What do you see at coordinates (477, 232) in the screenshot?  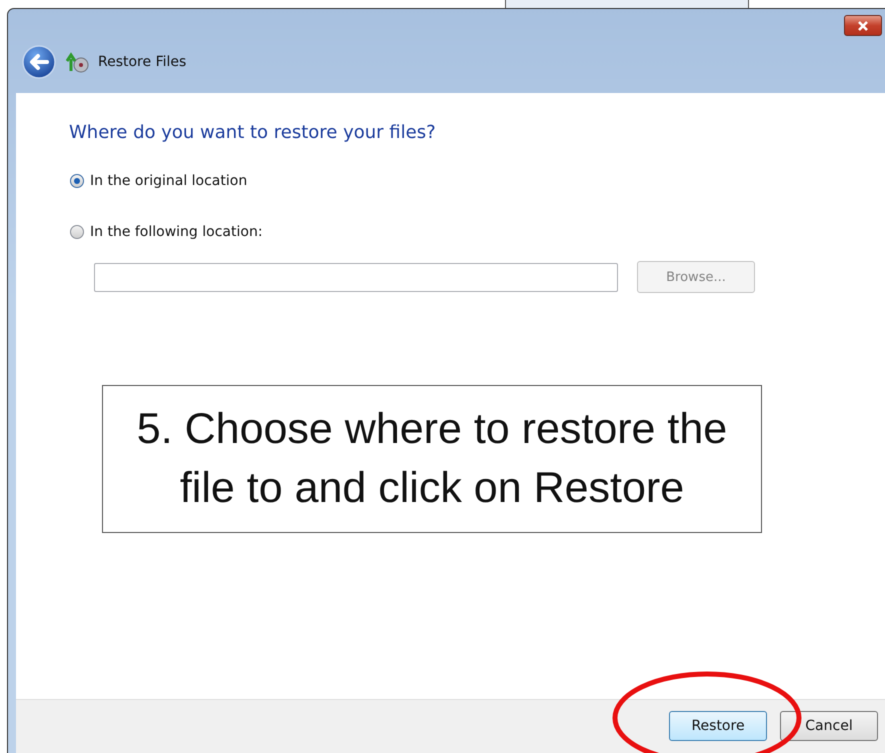 I see `radio-option: In the following location:` at bounding box center [477, 232].